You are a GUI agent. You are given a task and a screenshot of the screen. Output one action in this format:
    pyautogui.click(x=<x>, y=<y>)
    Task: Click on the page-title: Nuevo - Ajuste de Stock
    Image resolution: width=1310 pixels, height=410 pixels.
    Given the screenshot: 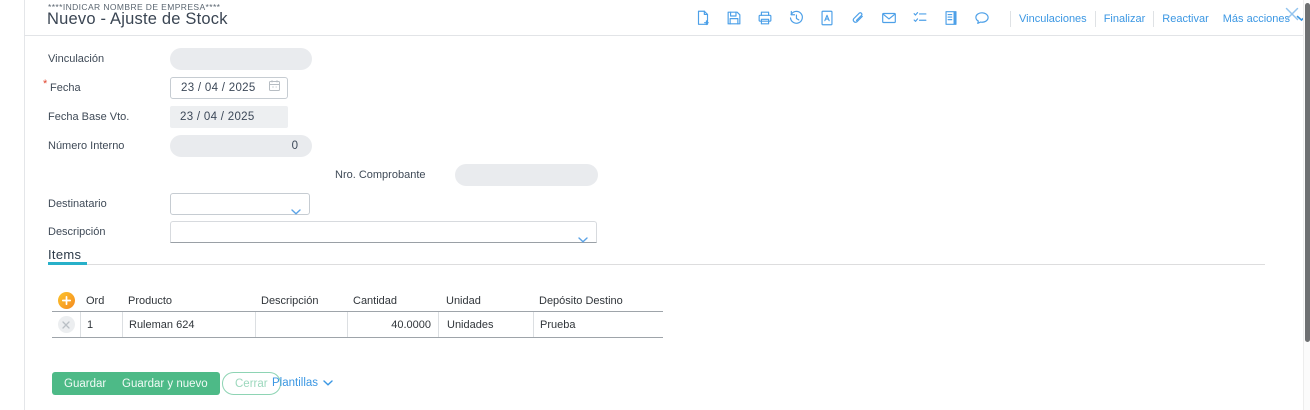 What is the action you would take?
    pyautogui.click(x=137, y=19)
    